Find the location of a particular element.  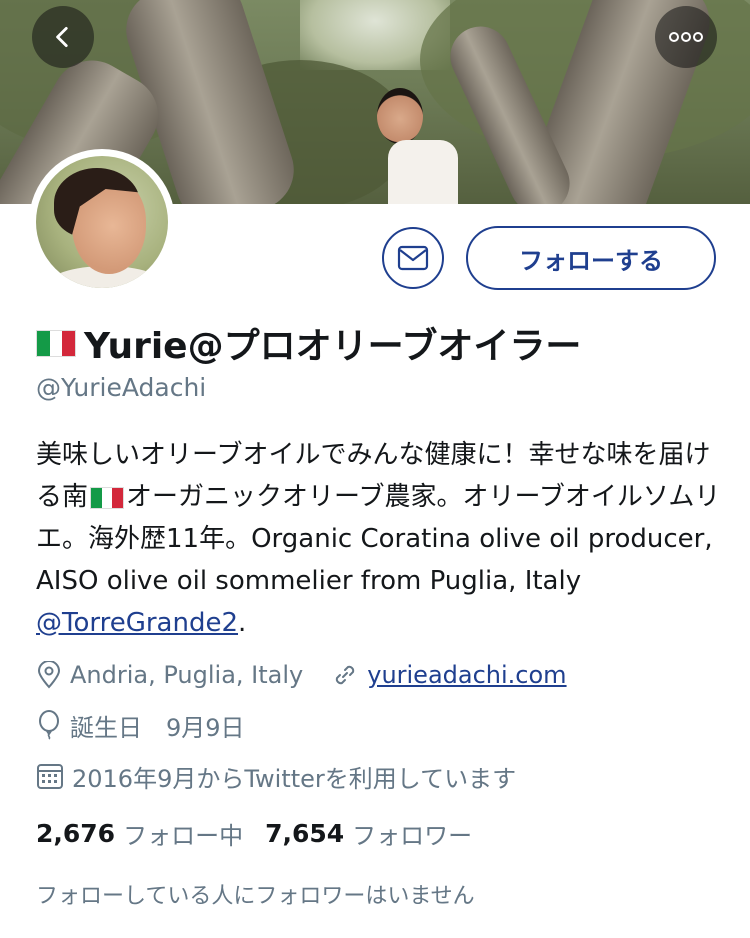

followed-by-note: フォローしている人にフォロワーはいません is located at coordinates (255, 896).